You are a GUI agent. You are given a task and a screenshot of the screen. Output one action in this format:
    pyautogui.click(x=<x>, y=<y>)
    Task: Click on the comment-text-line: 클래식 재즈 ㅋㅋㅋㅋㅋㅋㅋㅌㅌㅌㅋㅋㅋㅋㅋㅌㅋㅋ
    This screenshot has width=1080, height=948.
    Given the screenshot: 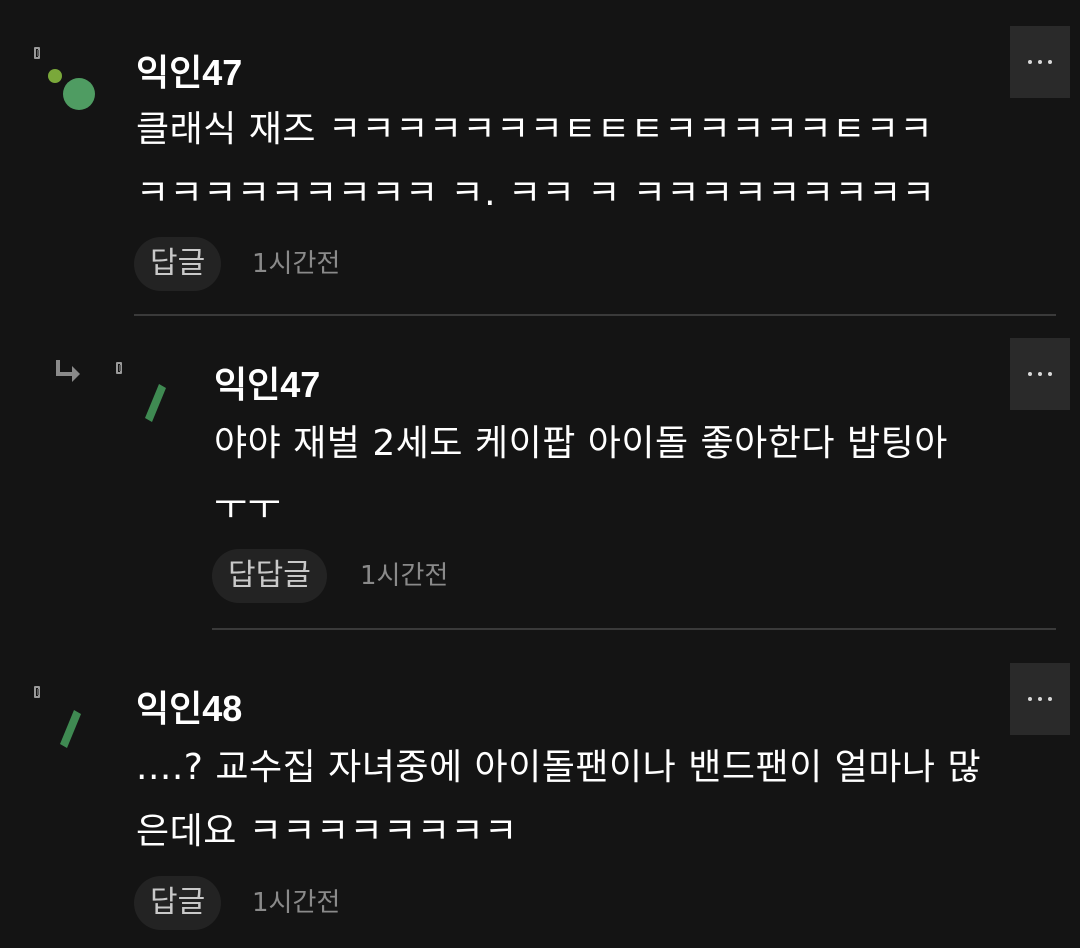 What is the action you would take?
    pyautogui.click(x=535, y=129)
    